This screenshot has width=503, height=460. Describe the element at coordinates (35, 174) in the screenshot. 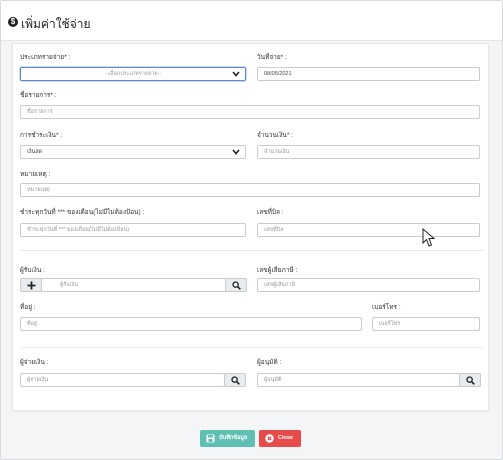

I see `note-label: หมายเหตุ :` at that location.